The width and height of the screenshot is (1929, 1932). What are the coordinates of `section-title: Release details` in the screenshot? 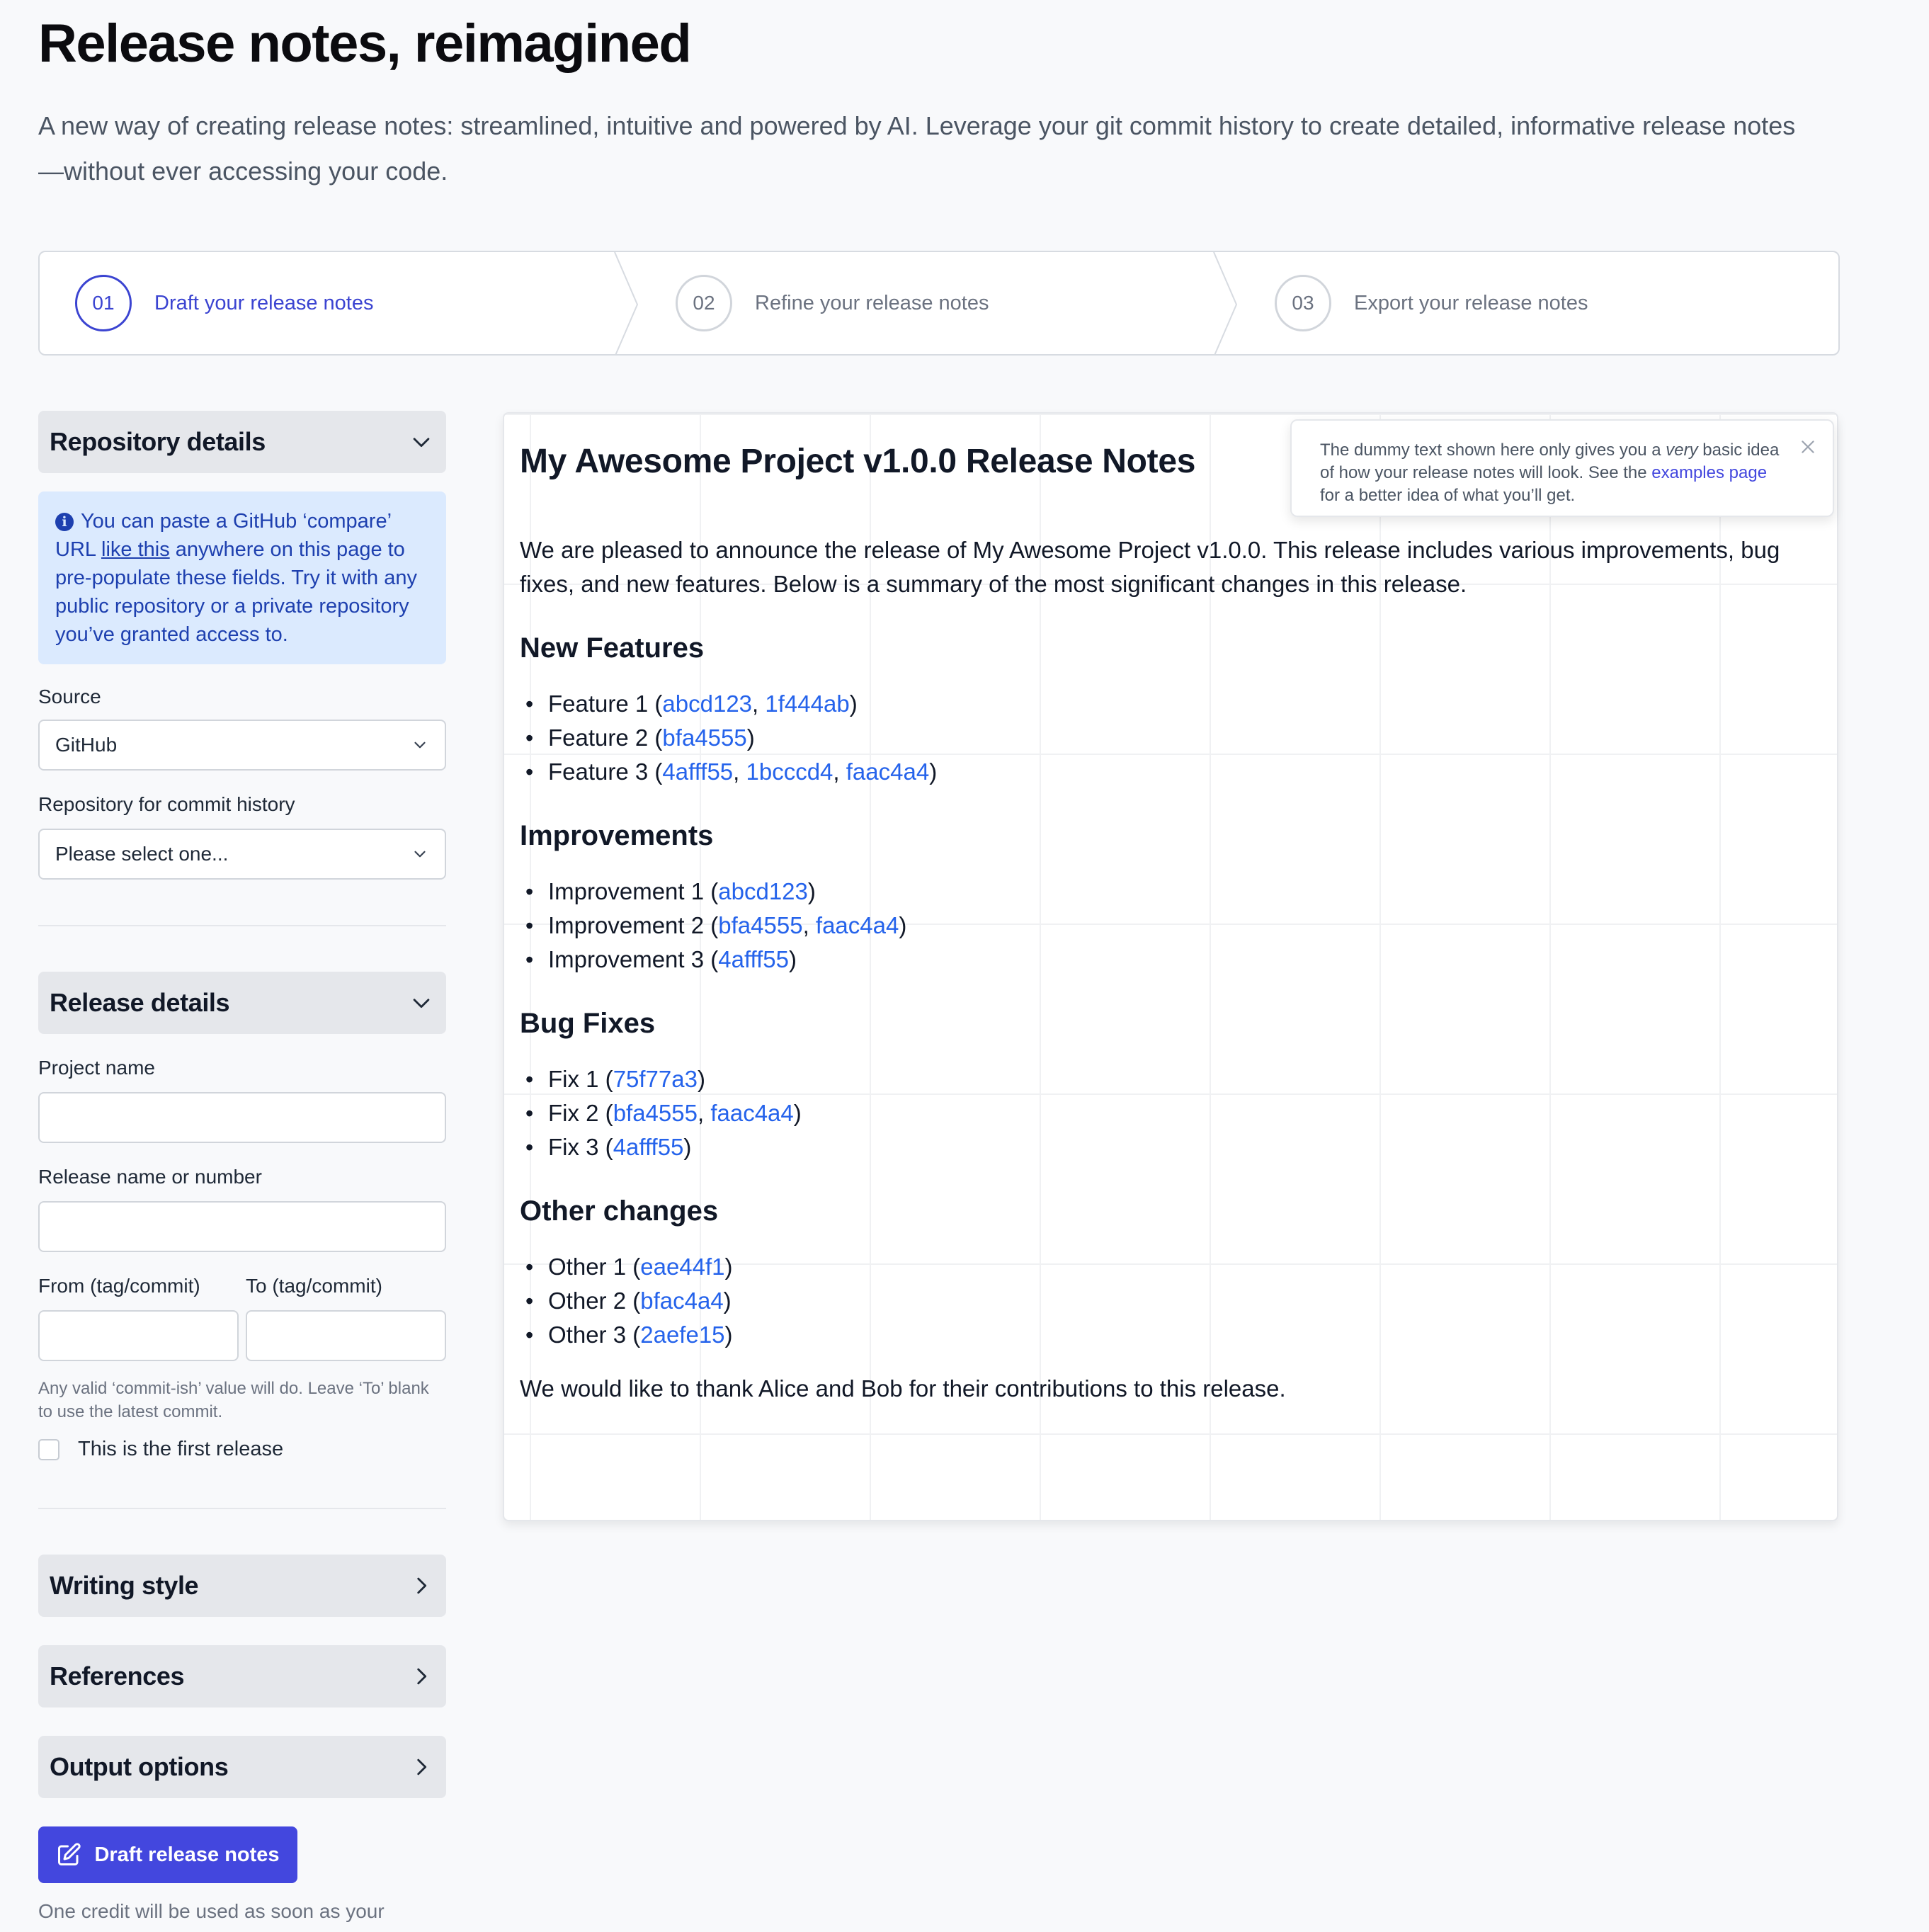 It's located at (140, 1002).